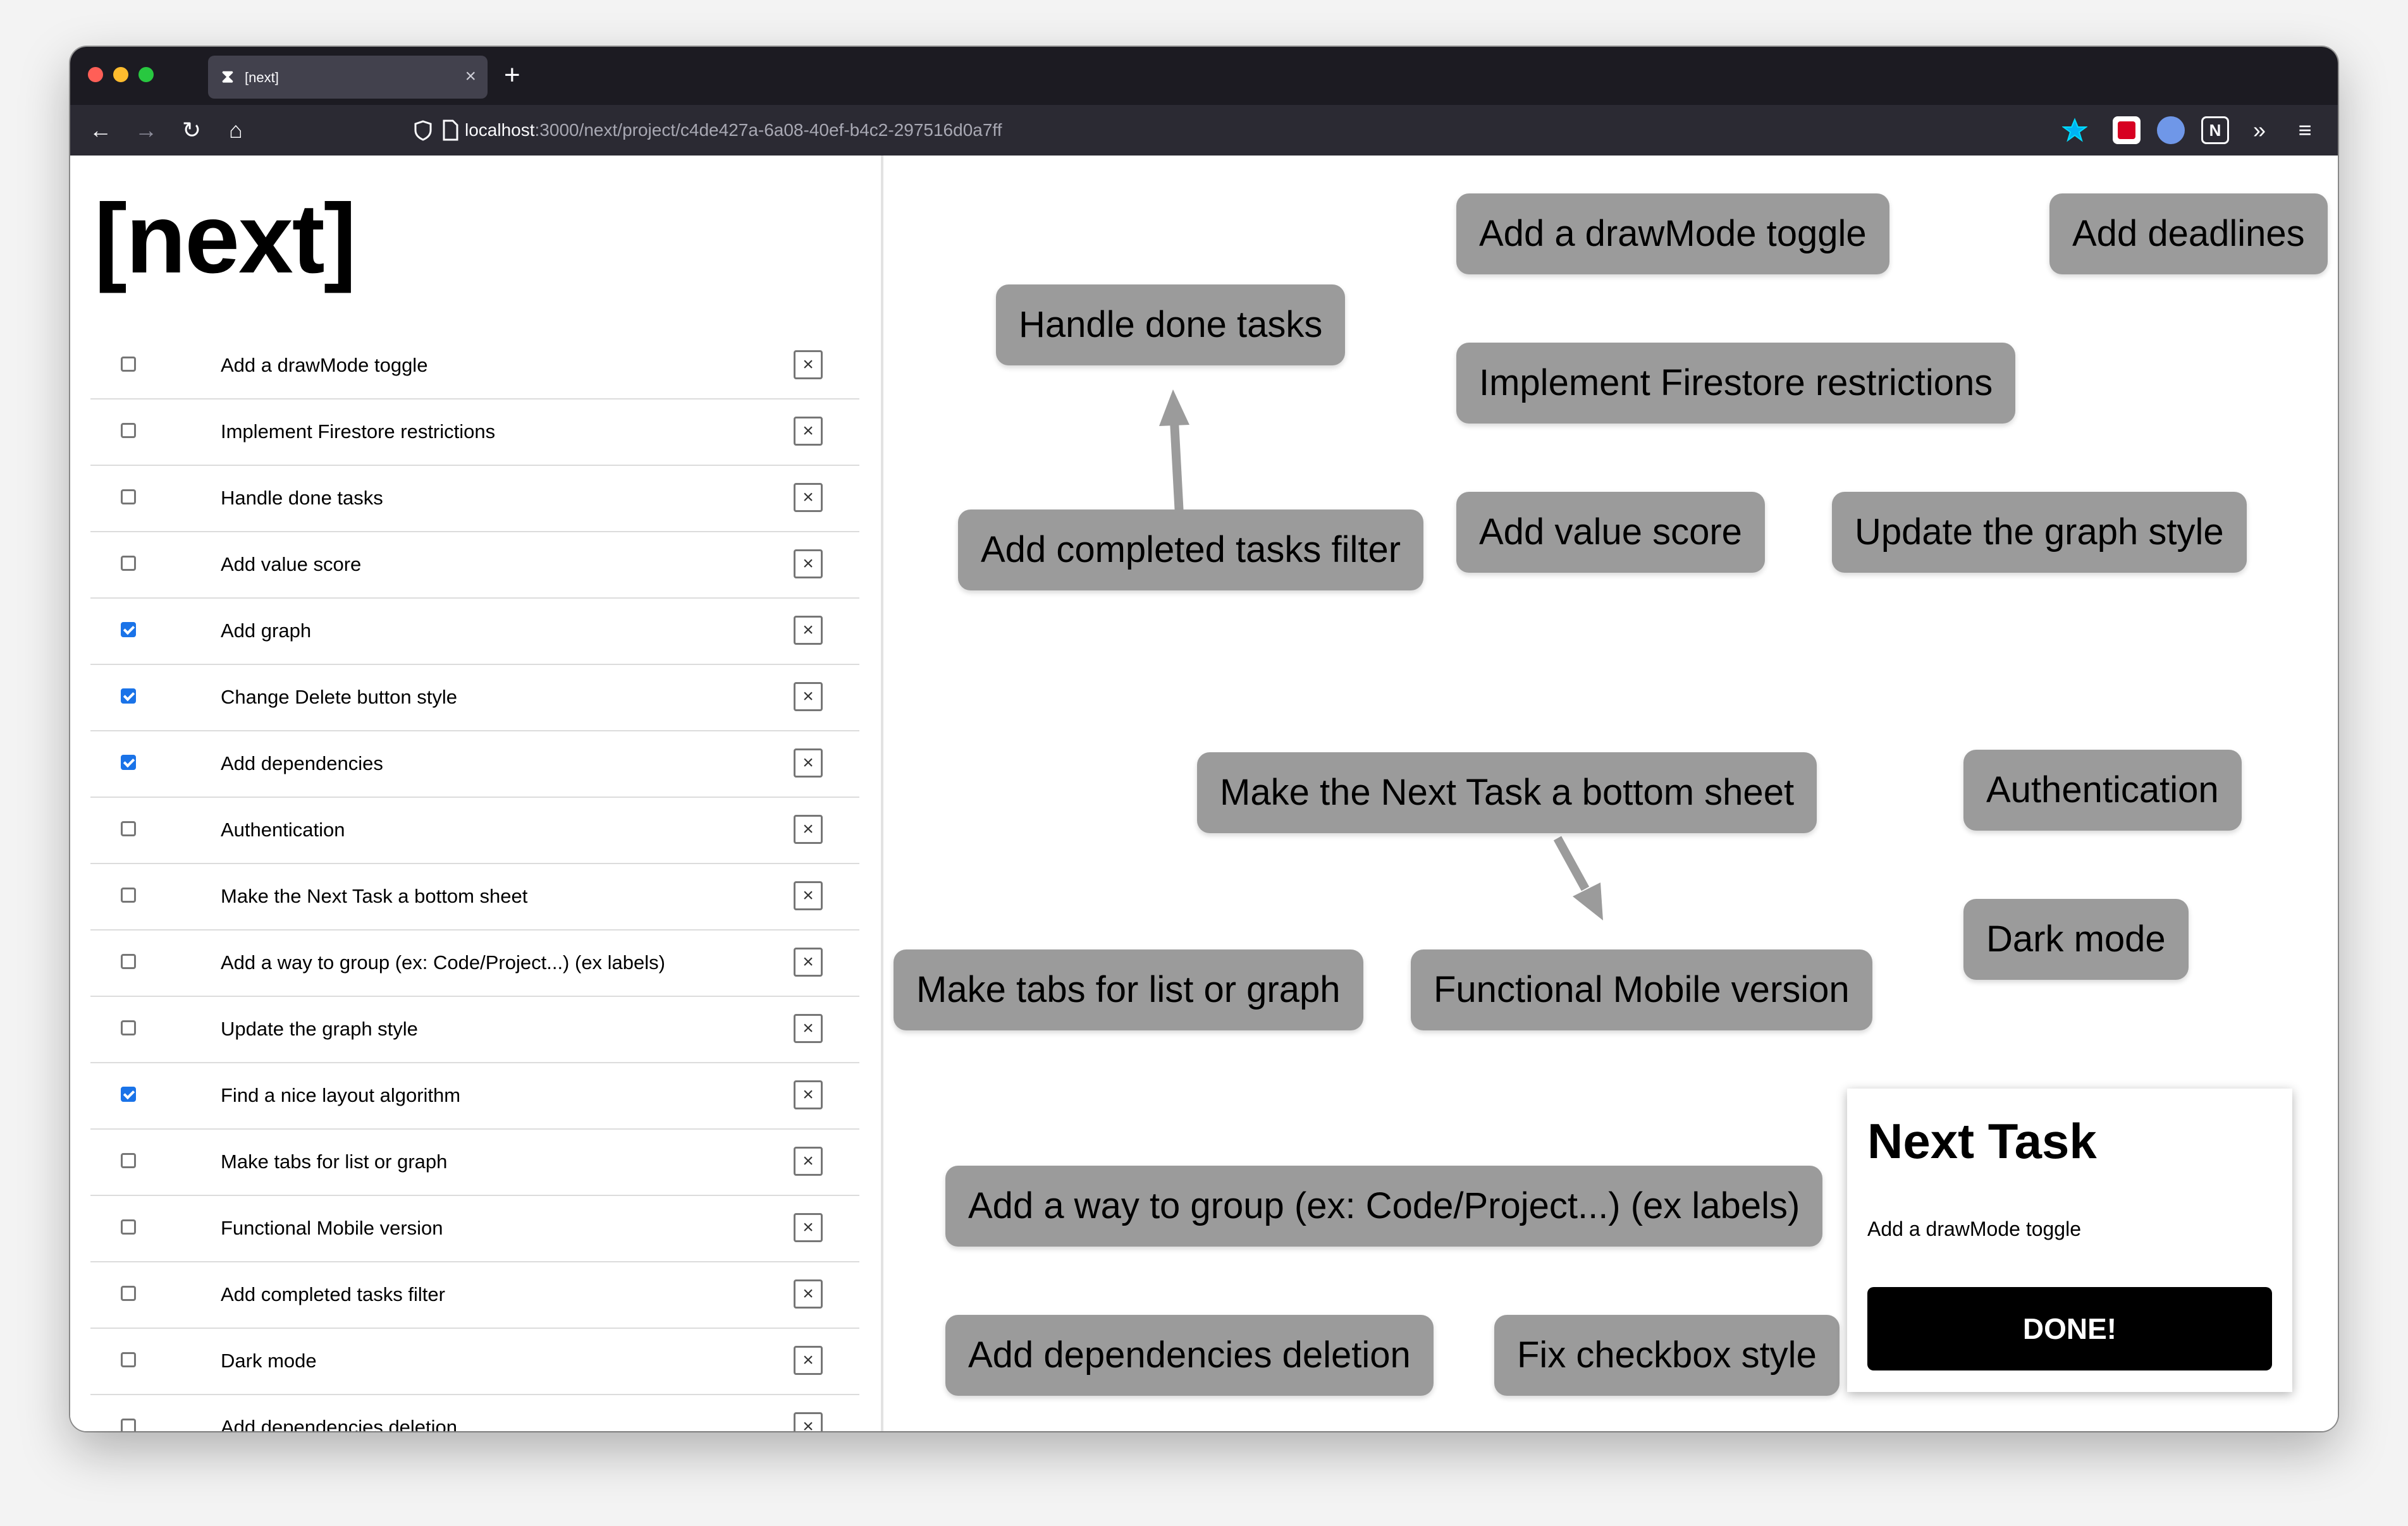  What do you see at coordinates (1667, 1355) in the screenshot?
I see `graph-node: Fix checkbox style` at bounding box center [1667, 1355].